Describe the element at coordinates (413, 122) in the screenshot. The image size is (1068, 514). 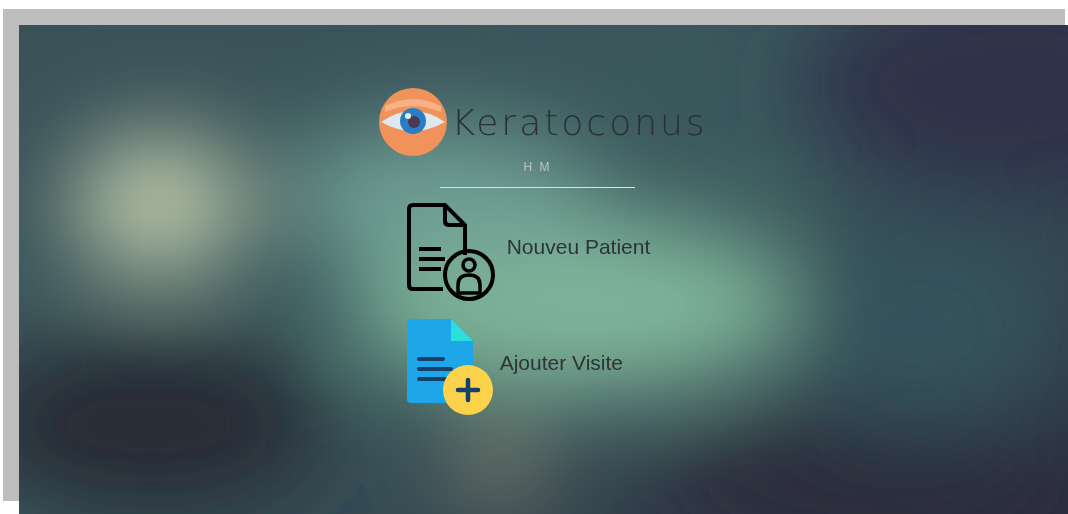
I see `eye-logo-icon` at that location.